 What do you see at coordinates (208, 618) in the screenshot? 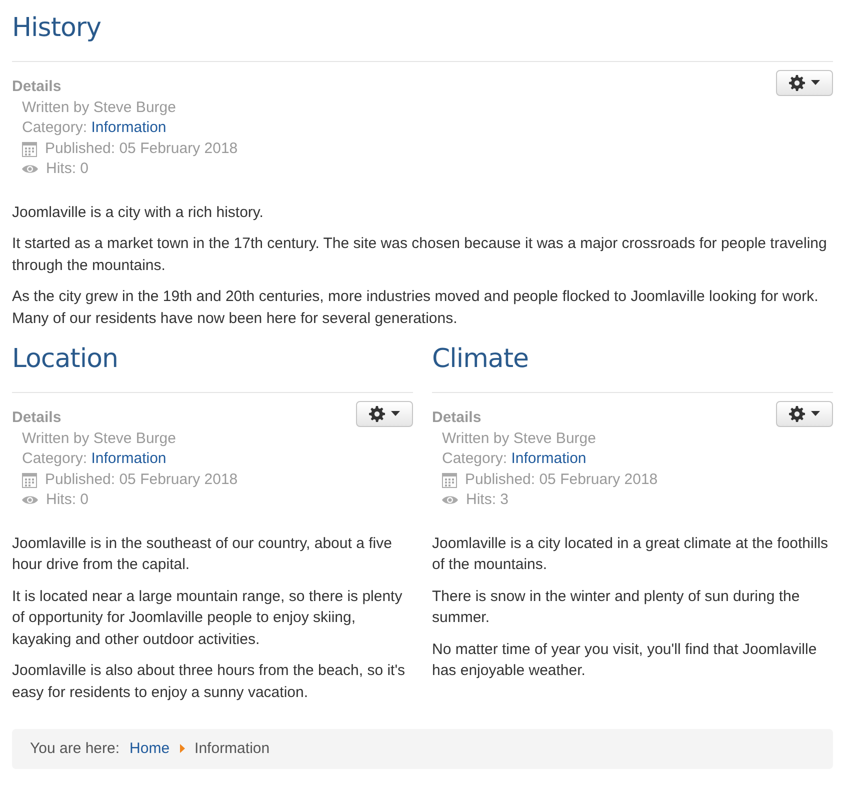
I see `paragraph: It is located near a large mountain range, so there is plenty of opportunity for Joomlaville people to enjoy skiing, kayaking and other outdoor activities.` at bounding box center [208, 618].